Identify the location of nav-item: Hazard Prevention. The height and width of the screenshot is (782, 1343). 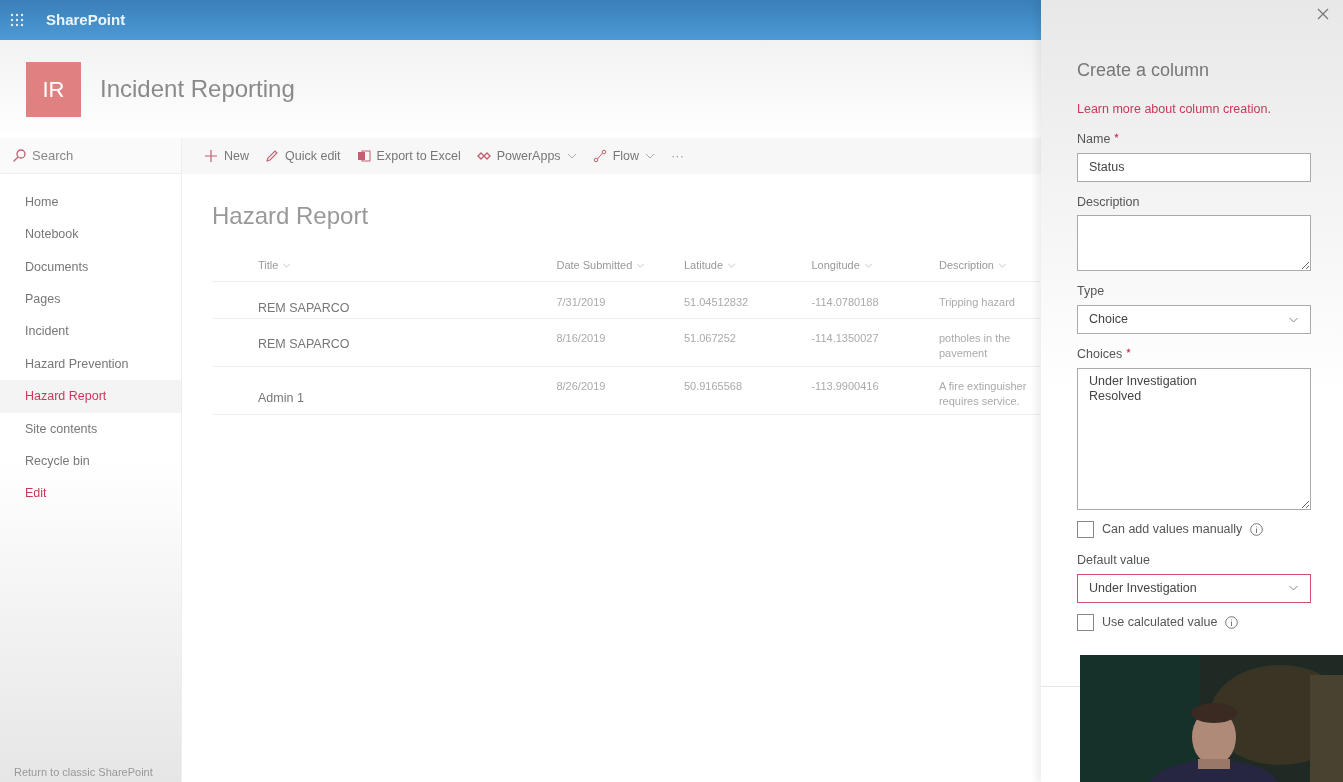
(90, 364).